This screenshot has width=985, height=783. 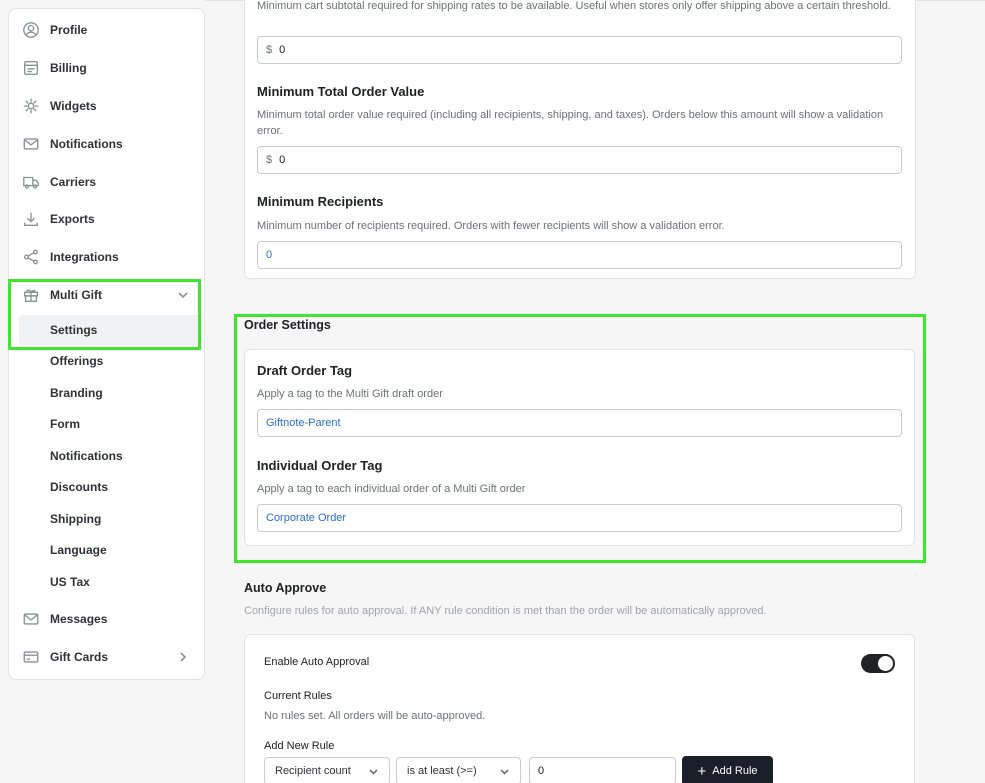 What do you see at coordinates (285, 588) in the screenshot?
I see `auto-approve-title: Auto Approve` at bounding box center [285, 588].